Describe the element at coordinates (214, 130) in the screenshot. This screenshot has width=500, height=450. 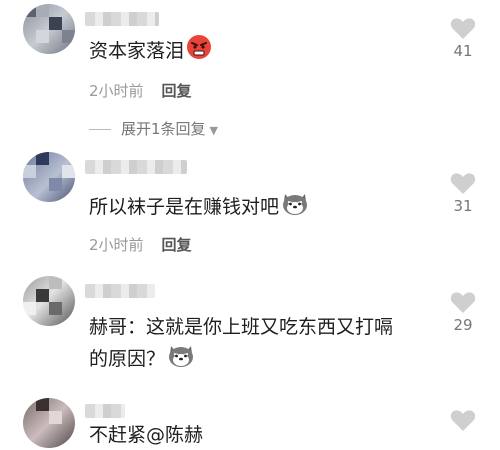
I see `chevron-down-icon: ▼` at that location.